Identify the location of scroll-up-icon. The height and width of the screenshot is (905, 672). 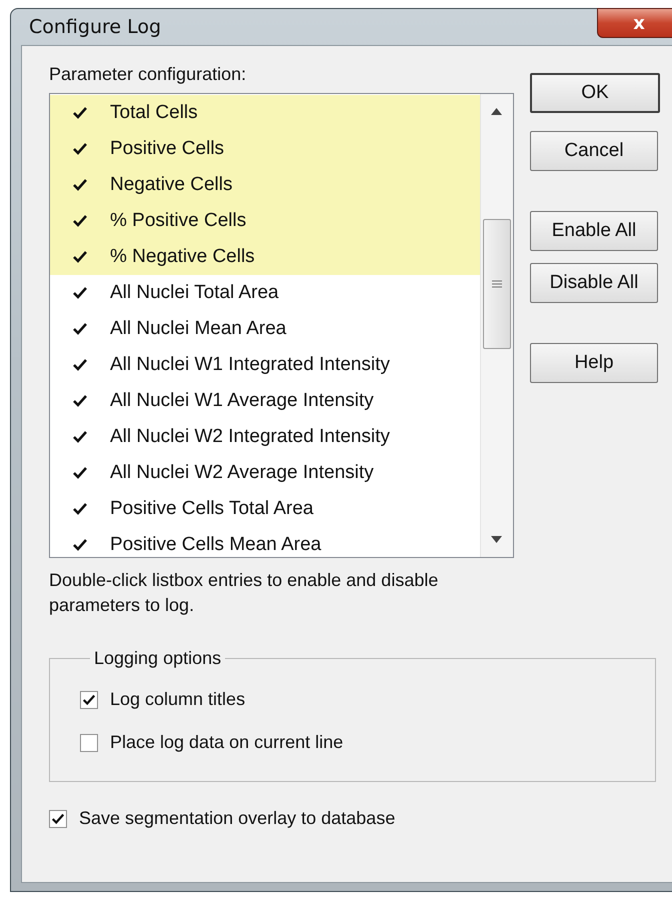
(496, 111).